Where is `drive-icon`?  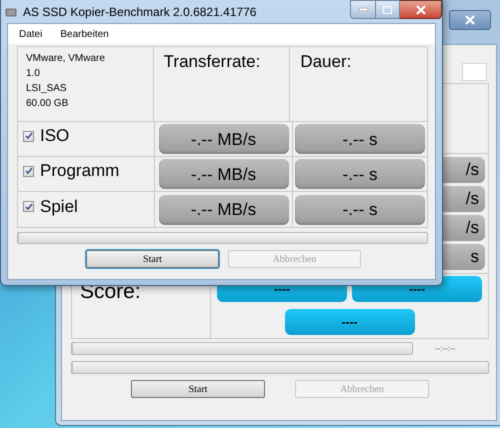 drive-icon is located at coordinates (11, 12).